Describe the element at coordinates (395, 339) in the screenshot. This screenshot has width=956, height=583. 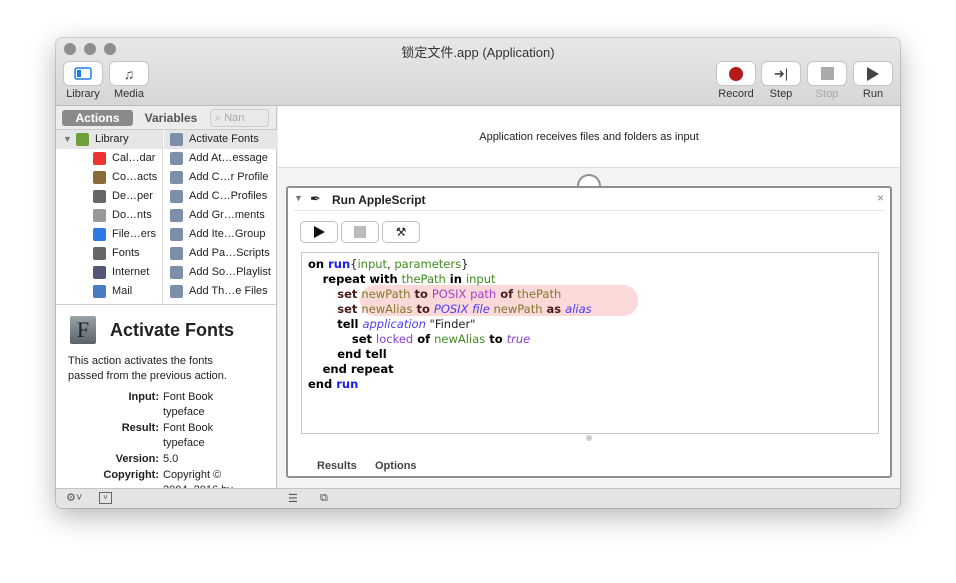
I see `code-token: locked` at that location.